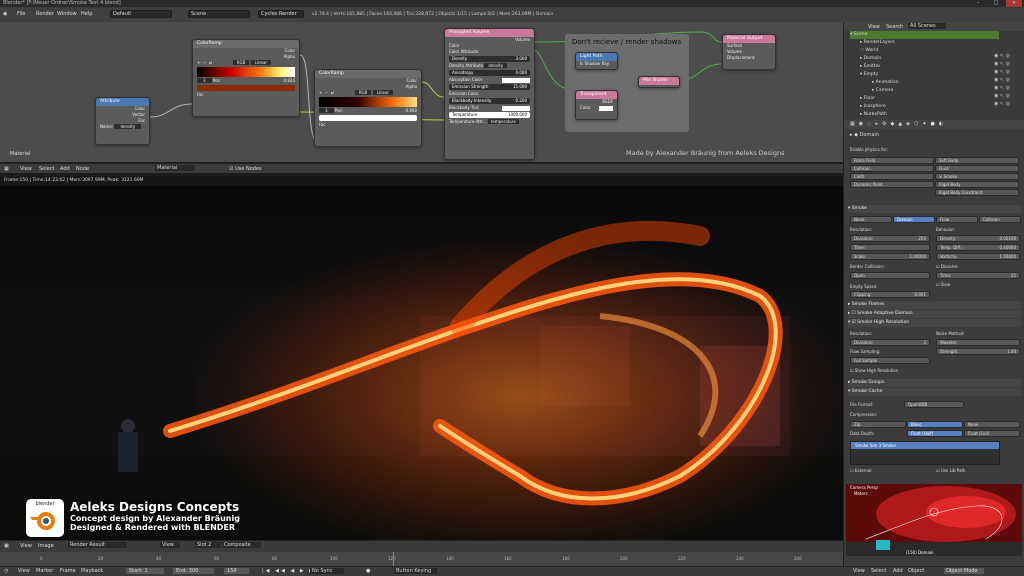  I want to click on outliner-item-world: ◌ World, so click(869, 51).